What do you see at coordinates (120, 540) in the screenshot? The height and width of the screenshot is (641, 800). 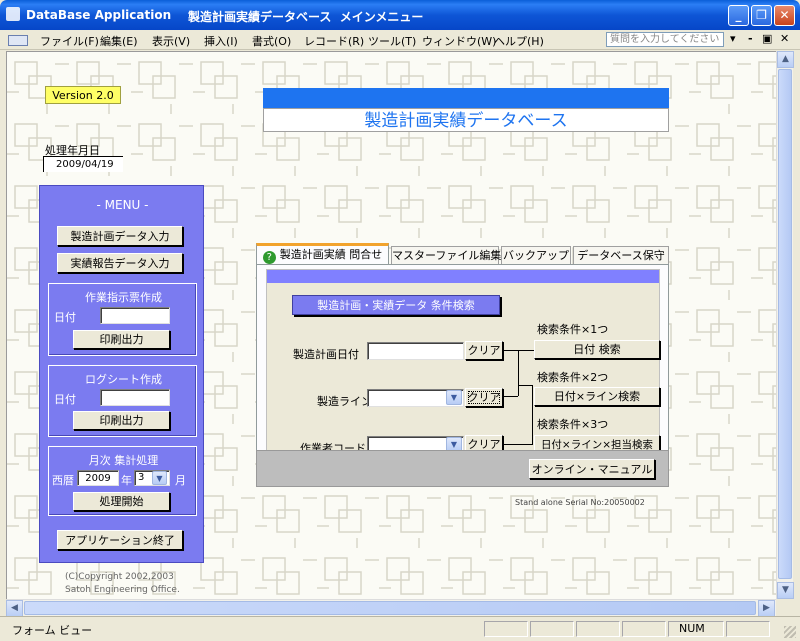 I see `exit-app-button: アプリケーション終了` at bounding box center [120, 540].